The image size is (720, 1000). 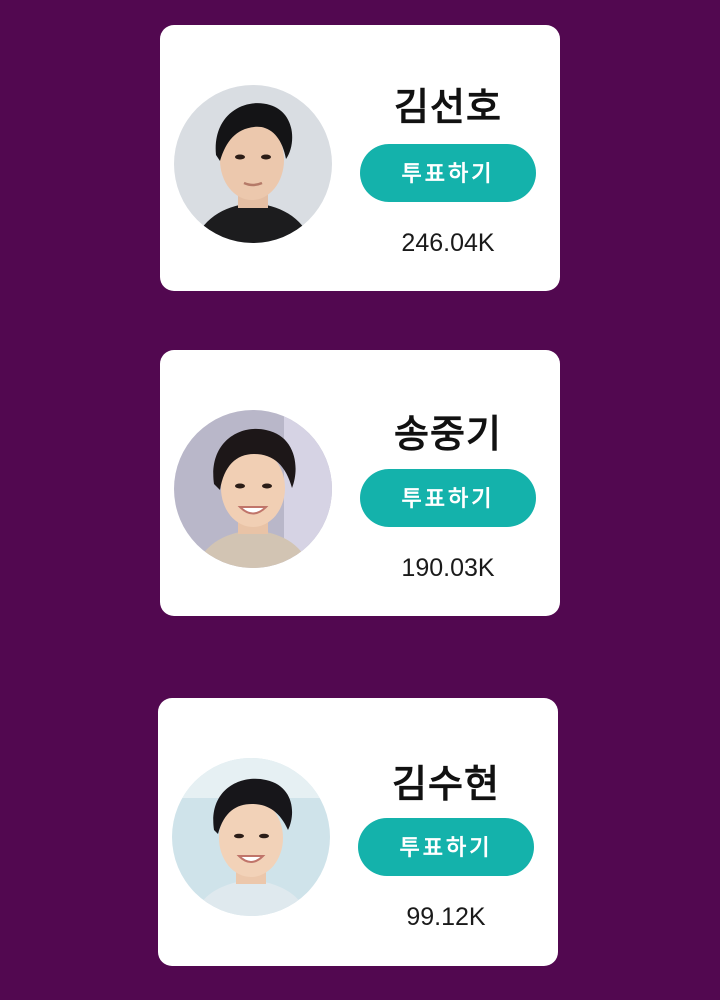 What do you see at coordinates (446, 784) in the screenshot?
I see `candidate-name: 김수현` at bounding box center [446, 784].